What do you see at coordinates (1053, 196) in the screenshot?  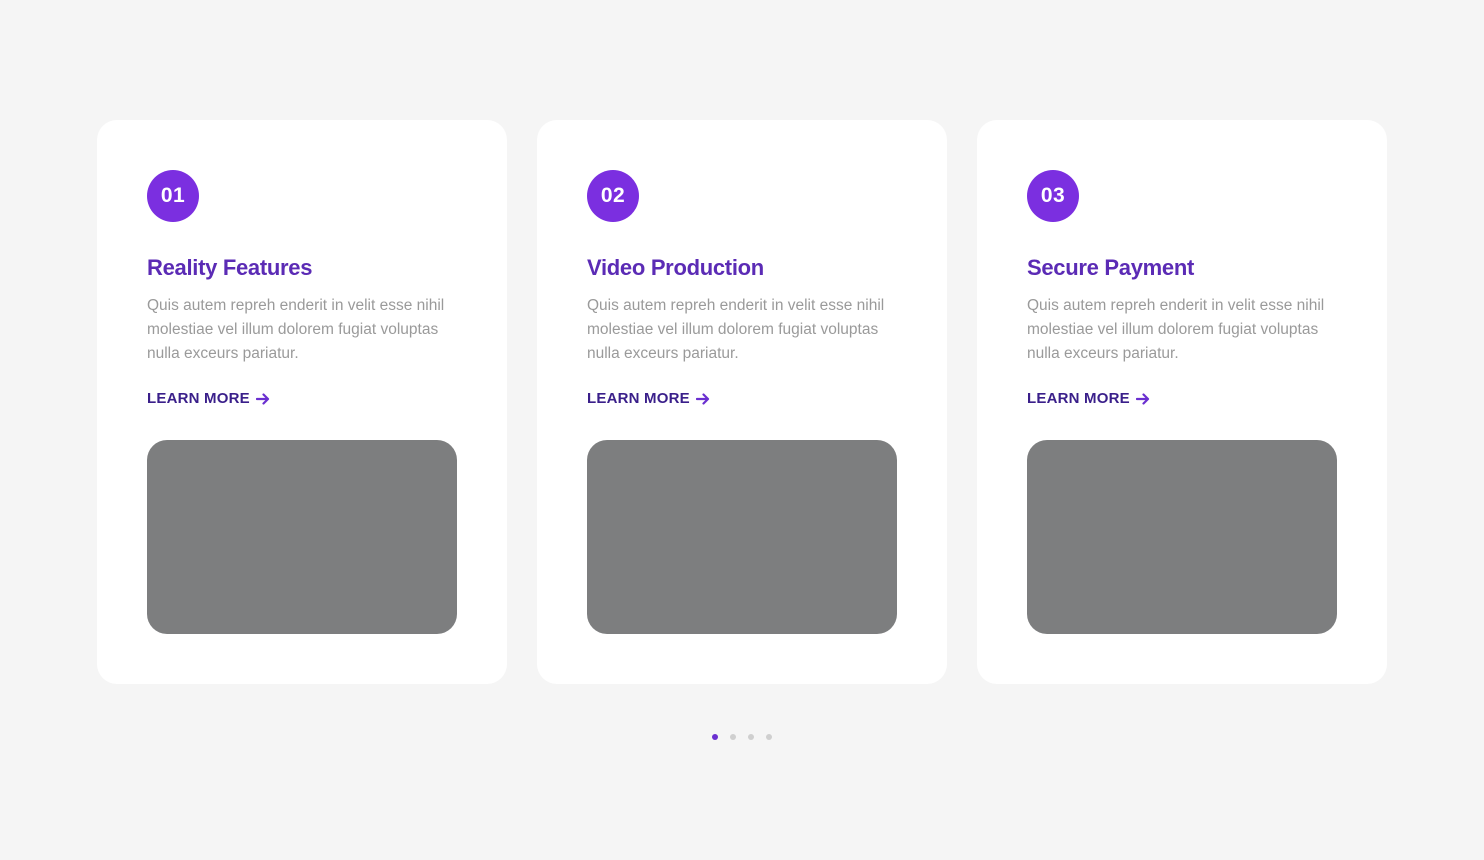 I see `card-number-badge: 03` at bounding box center [1053, 196].